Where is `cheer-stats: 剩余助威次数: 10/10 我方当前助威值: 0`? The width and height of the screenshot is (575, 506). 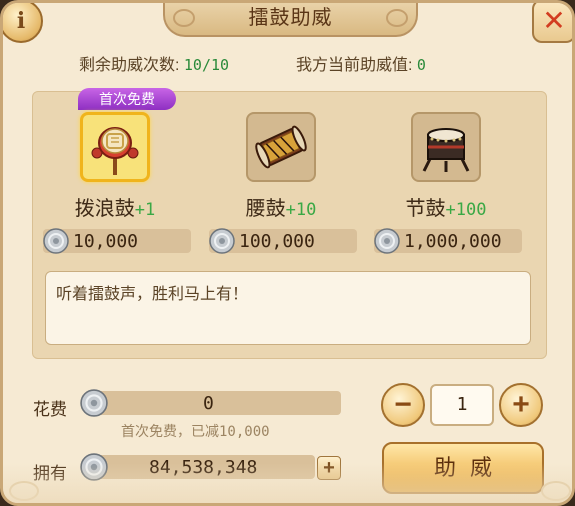
cheer-stats: 剩余助威次数: 10/10 我方当前助威值: 0 is located at coordinates (287, 63).